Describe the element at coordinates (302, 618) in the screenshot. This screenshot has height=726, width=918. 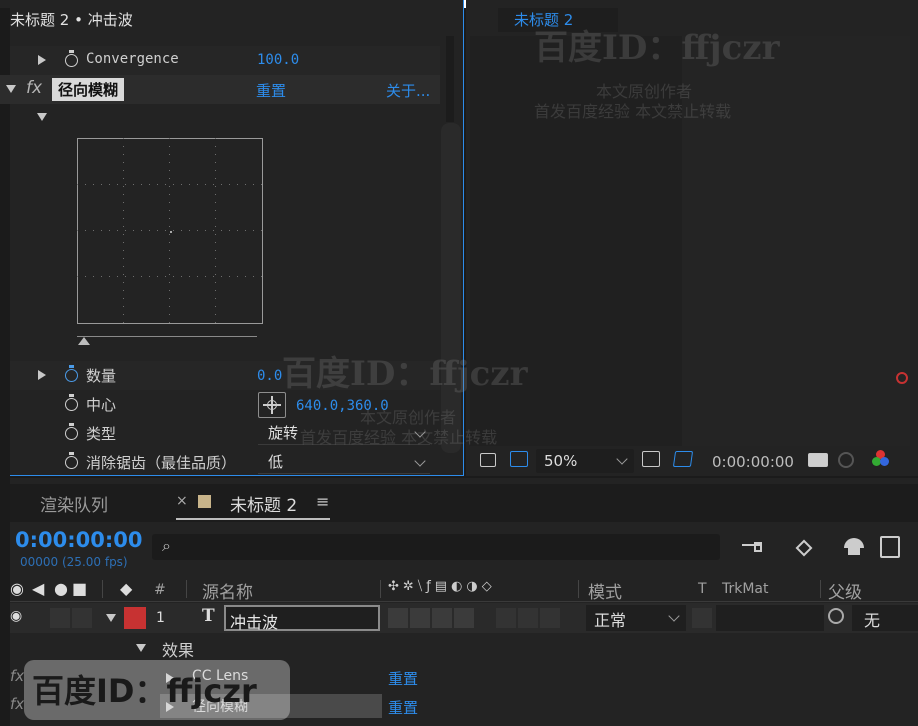
I see `layer-name-field: 冲击波` at that location.